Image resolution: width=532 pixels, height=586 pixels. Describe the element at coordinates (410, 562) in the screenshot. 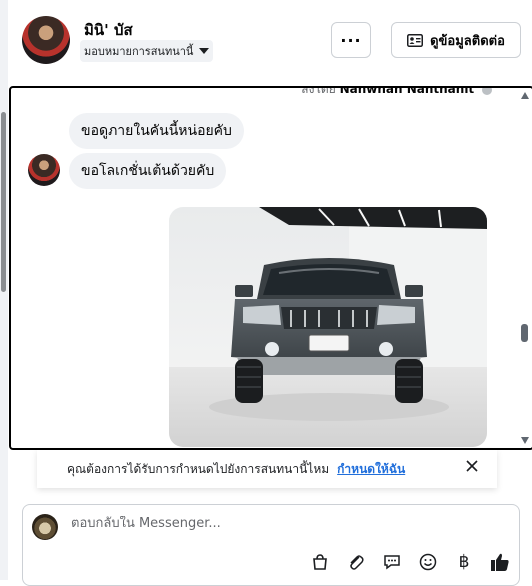

I see `composer-toolbar: ฿` at that location.